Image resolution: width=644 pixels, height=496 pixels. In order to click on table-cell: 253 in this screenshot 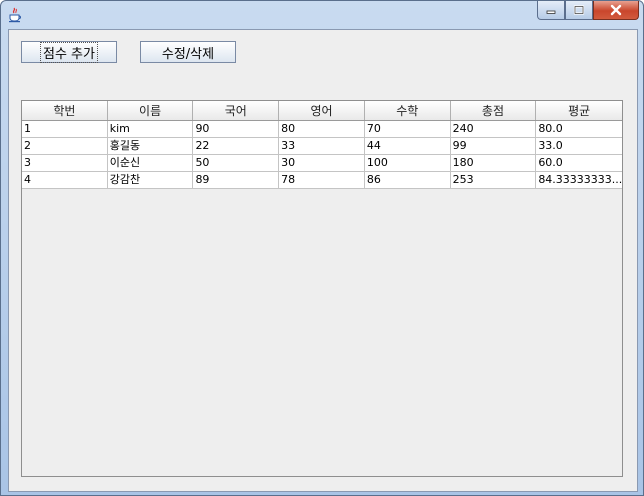, I will do `click(494, 180)`.